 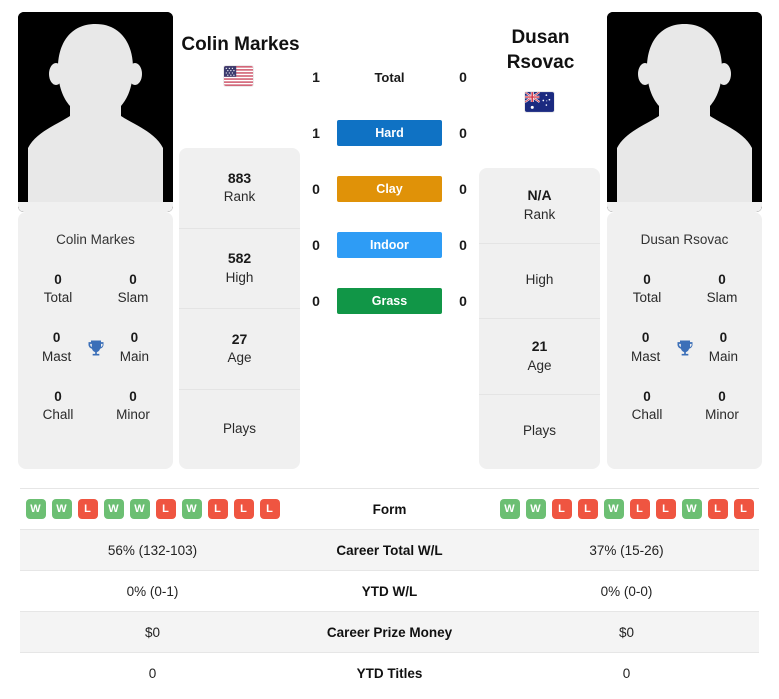 I want to click on surface-badge-total: Total, so click(x=389, y=77).